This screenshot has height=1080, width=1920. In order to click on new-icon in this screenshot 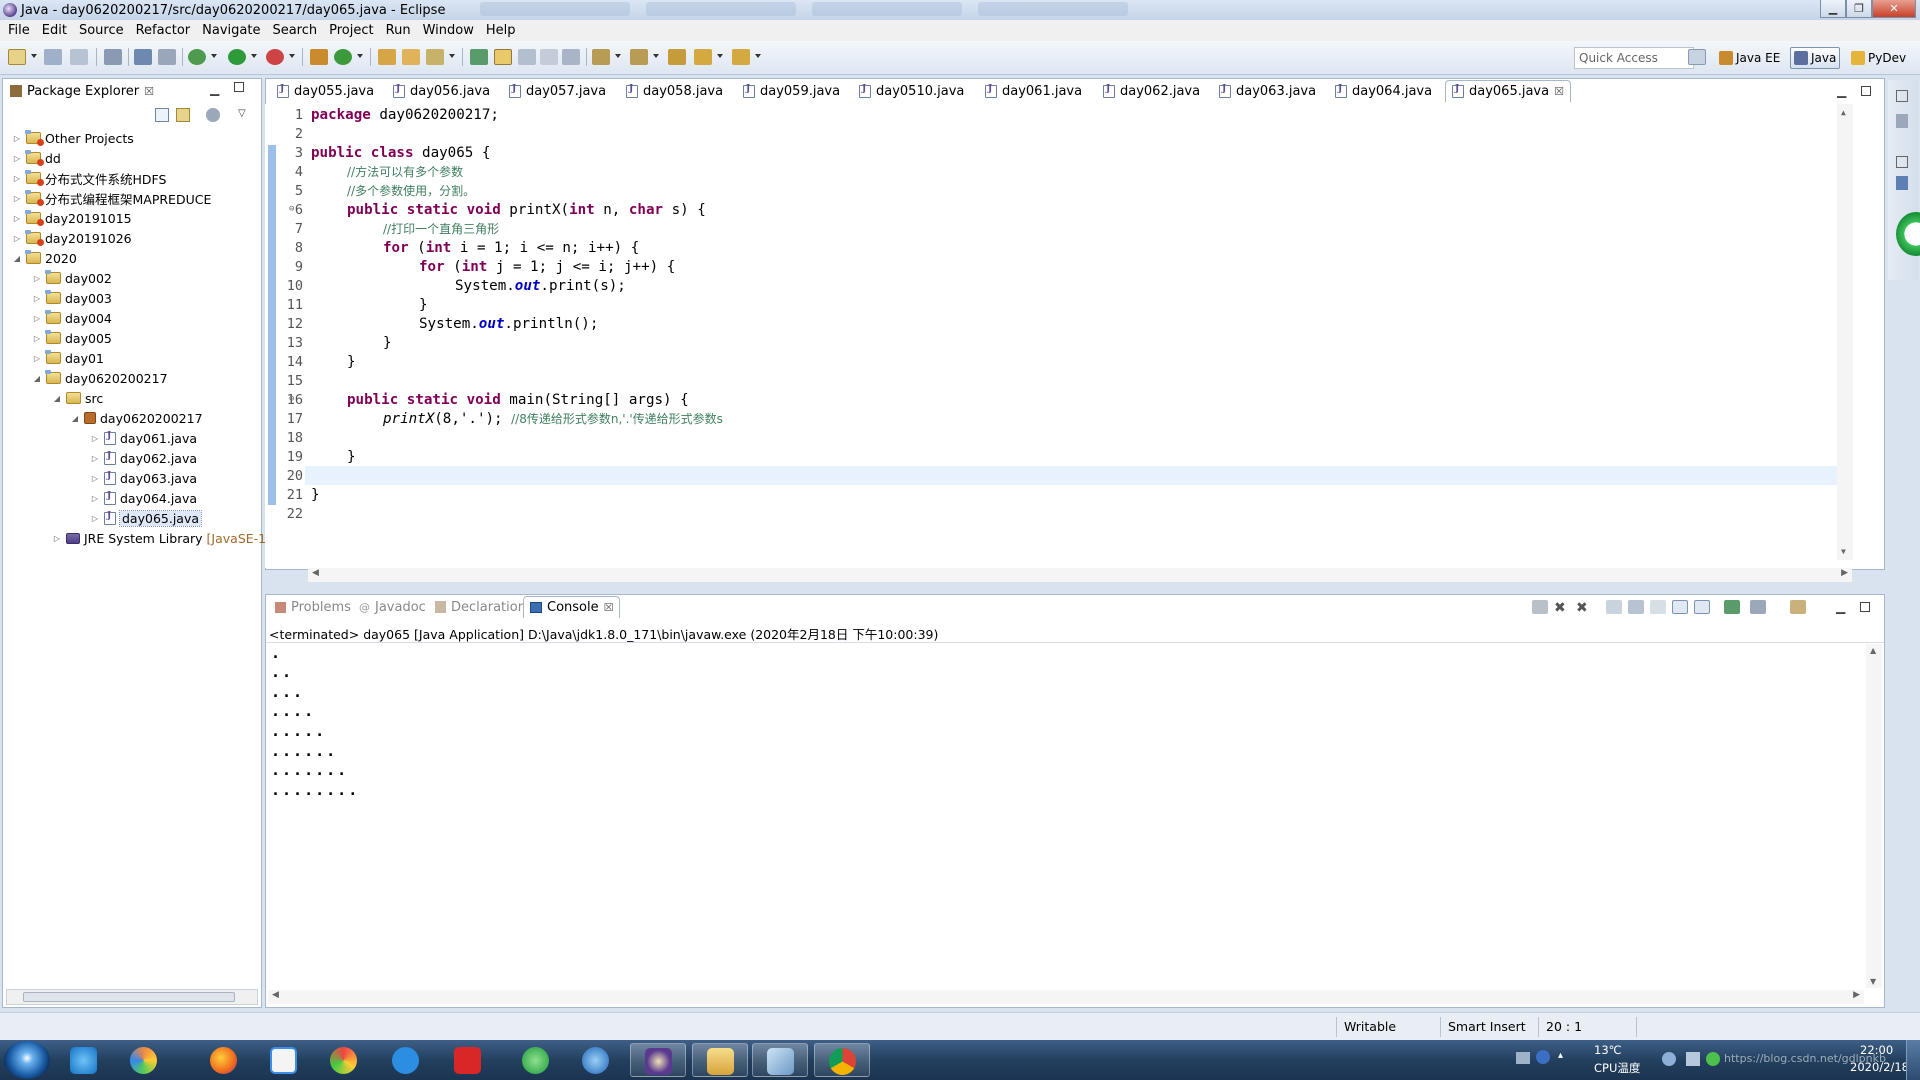, I will do `click(17, 57)`.